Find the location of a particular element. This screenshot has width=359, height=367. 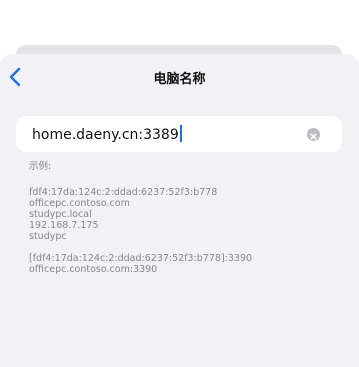

nav-bar: 电脑名称 is located at coordinates (179, 77).